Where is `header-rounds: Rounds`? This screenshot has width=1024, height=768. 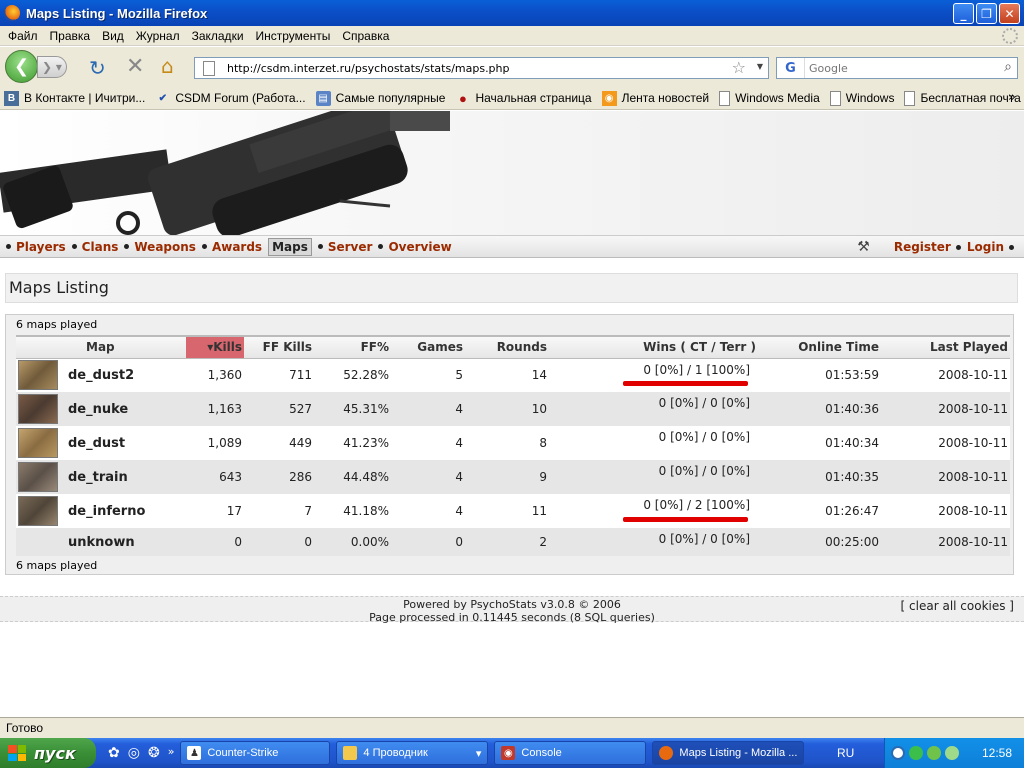
header-rounds: Rounds is located at coordinates (507, 347).